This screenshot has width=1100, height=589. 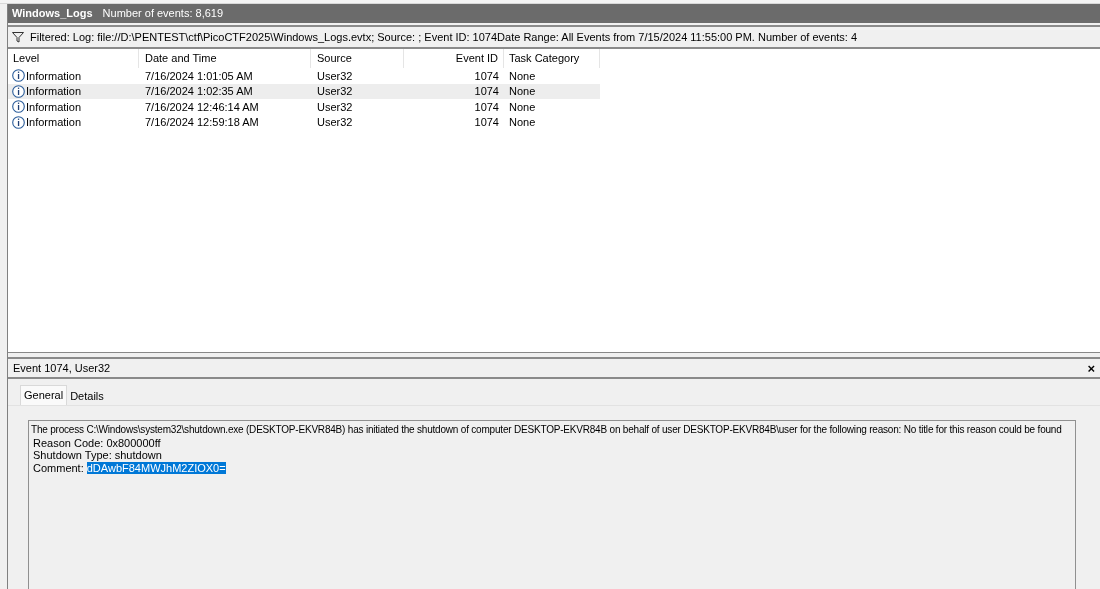 I want to click on event-message-line: Reason Code: 0x800000ff, so click(x=96, y=442).